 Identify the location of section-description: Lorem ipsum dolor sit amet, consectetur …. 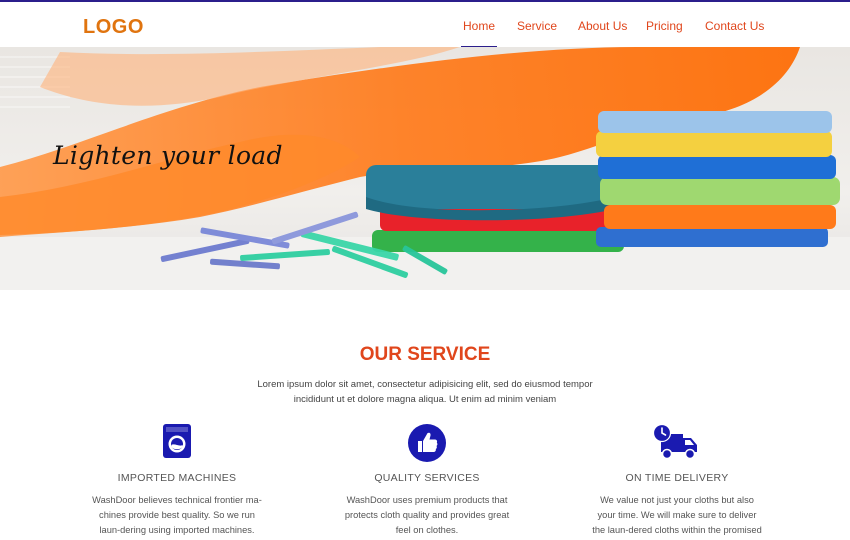
(425, 392).